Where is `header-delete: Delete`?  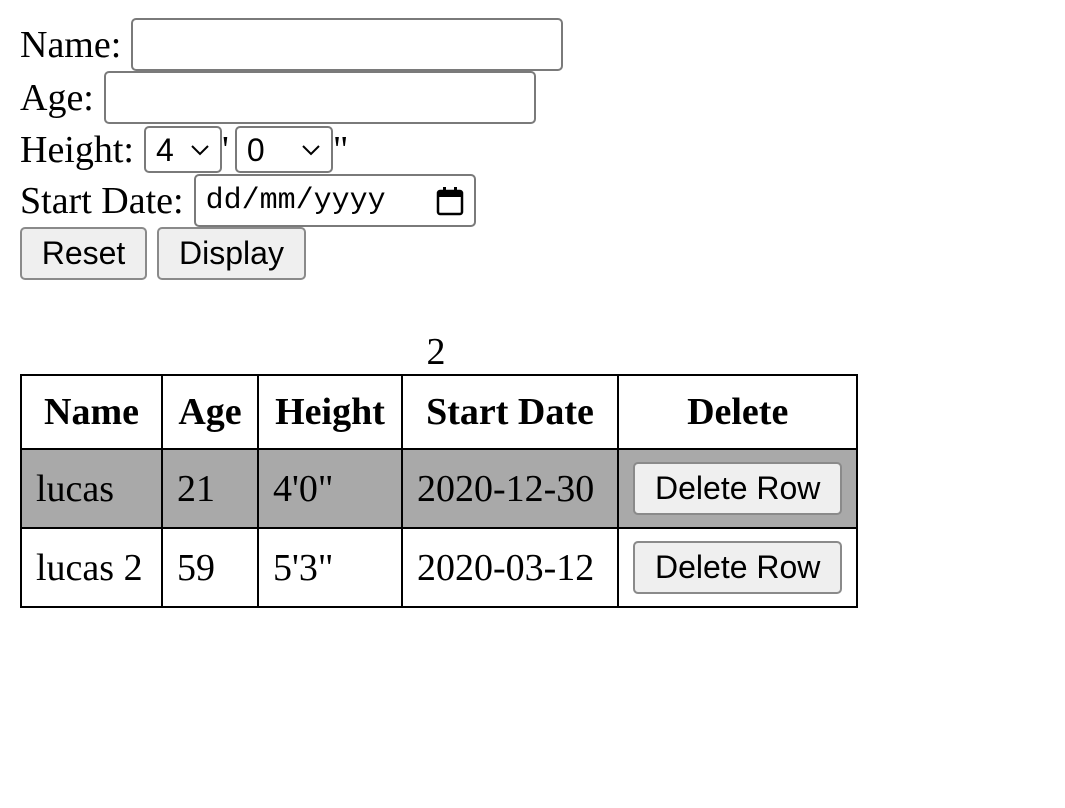
header-delete: Delete is located at coordinates (737, 412).